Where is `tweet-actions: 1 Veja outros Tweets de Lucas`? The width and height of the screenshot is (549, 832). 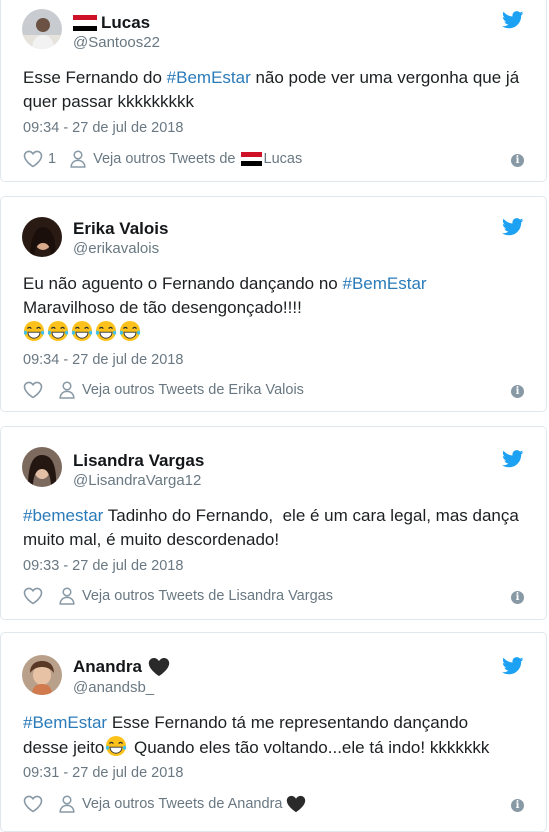 tweet-actions: 1 Veja outros Tweets de Lucas is located at coordinates (162, 159).